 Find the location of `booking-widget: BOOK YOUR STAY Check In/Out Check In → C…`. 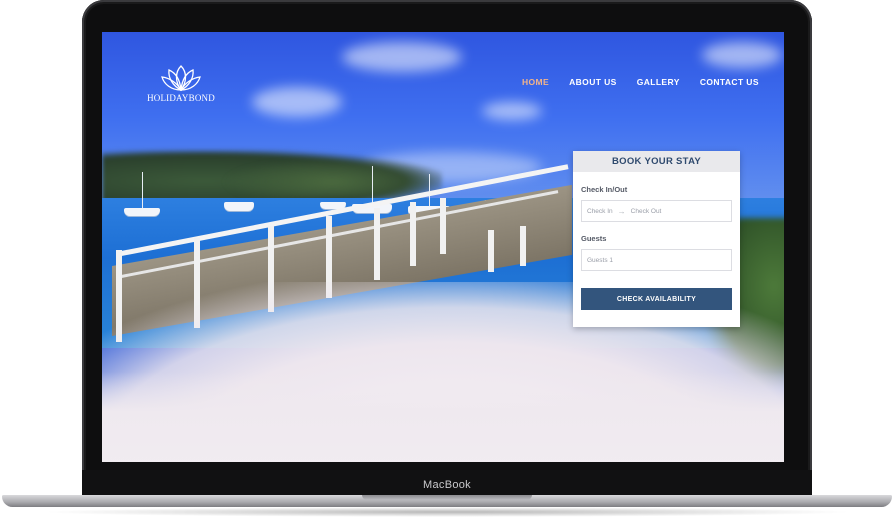

booking-widget: BOOK YOUR STAY Check In/Out Check In → C… is located at coordinates (656, 239).